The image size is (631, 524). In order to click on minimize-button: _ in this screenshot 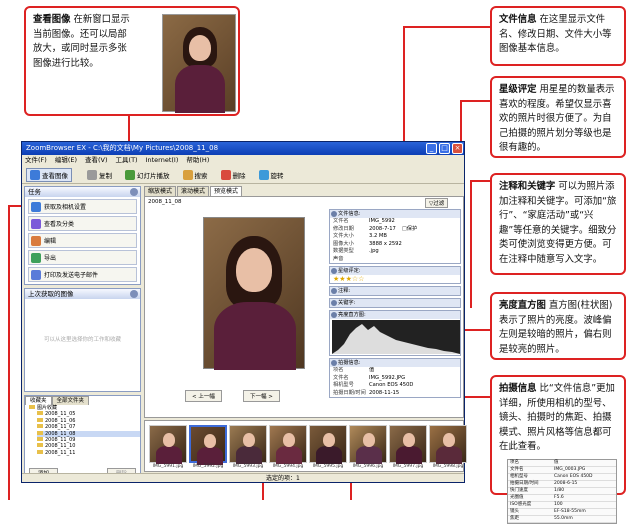, I will do `click(431, 148)`.